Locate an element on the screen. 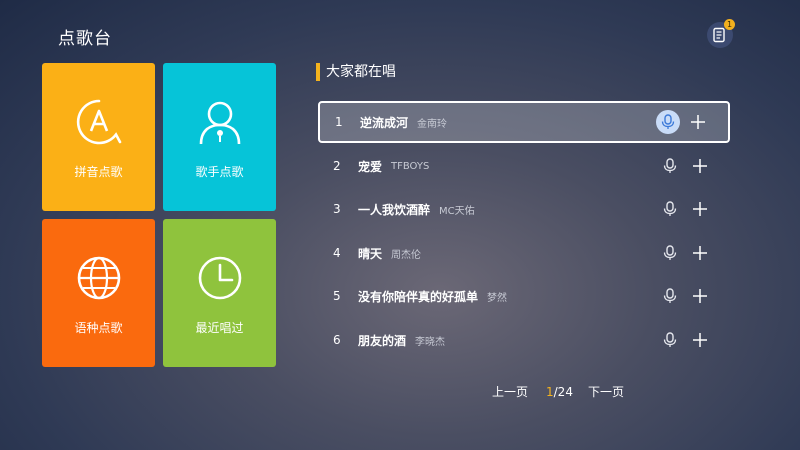 This screenshot has height=450, width=800. song-row: 3 一人我饮酒醉 MC天佑 is located at coordinates (524, 209).